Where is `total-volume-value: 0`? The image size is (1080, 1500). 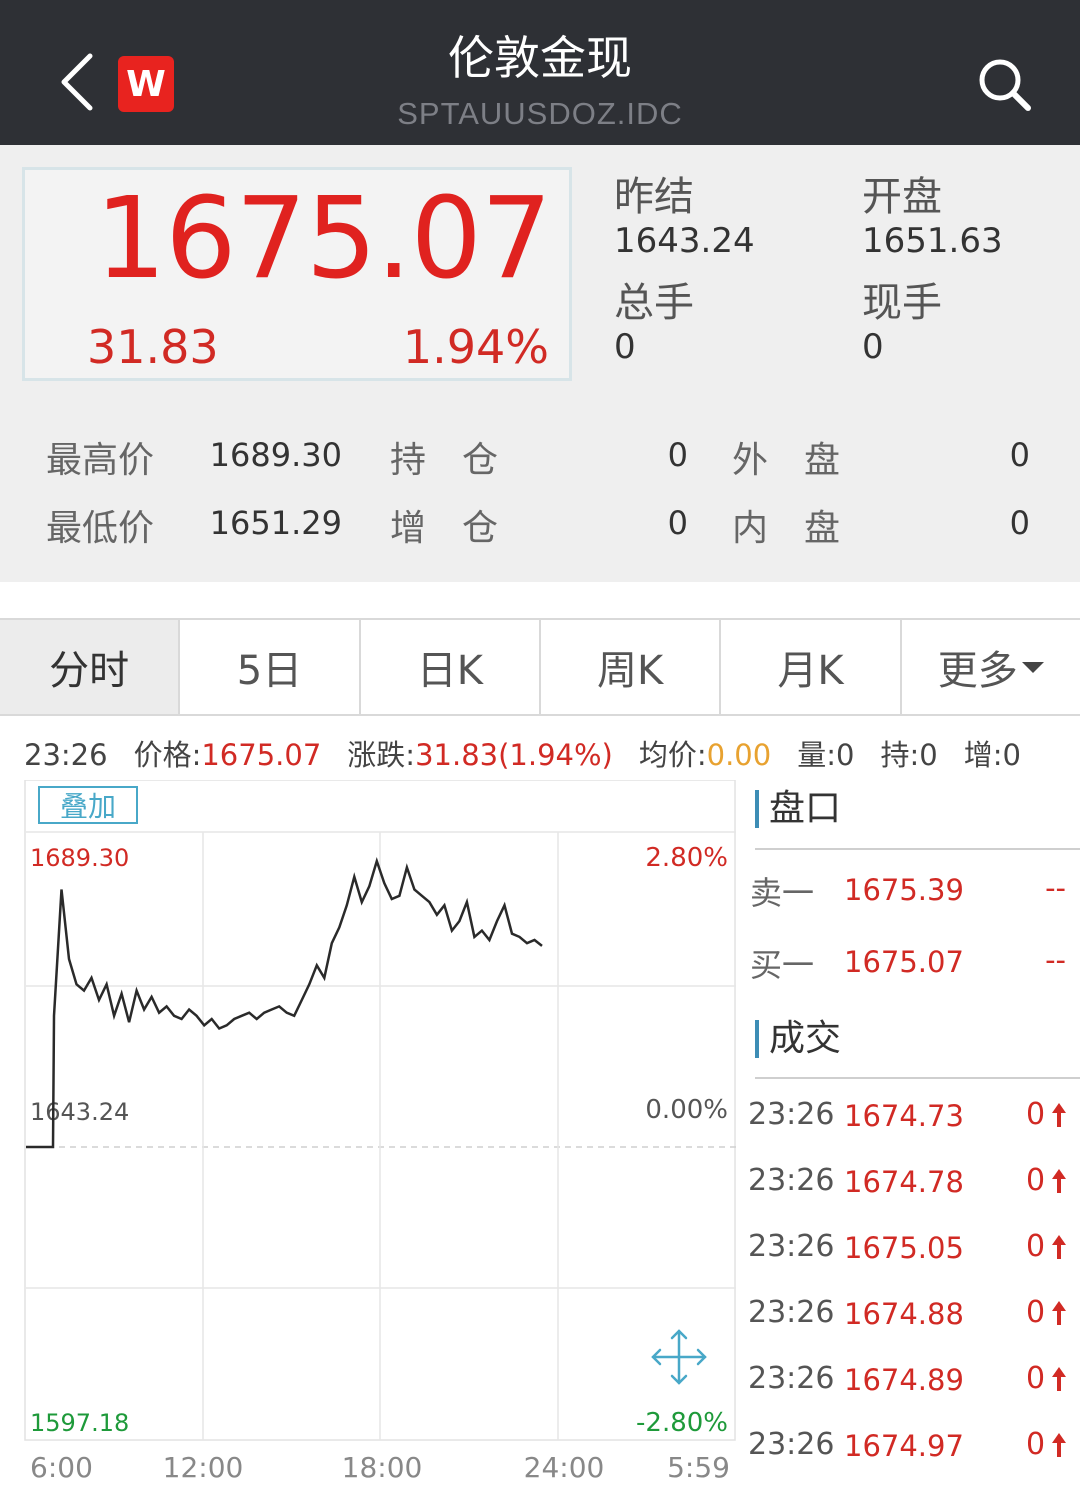
total-volume-value: 0 is located at coordinates (625, 347).